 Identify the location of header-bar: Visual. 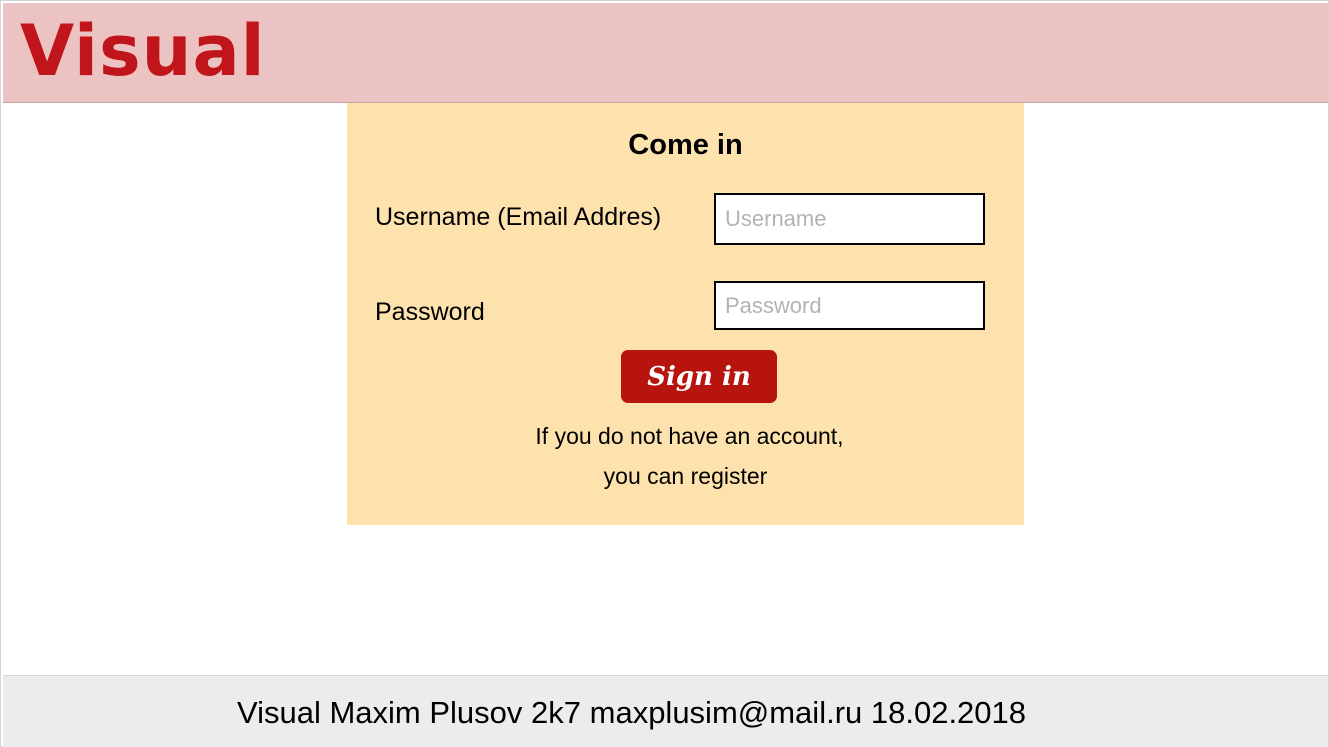
(665, 53).